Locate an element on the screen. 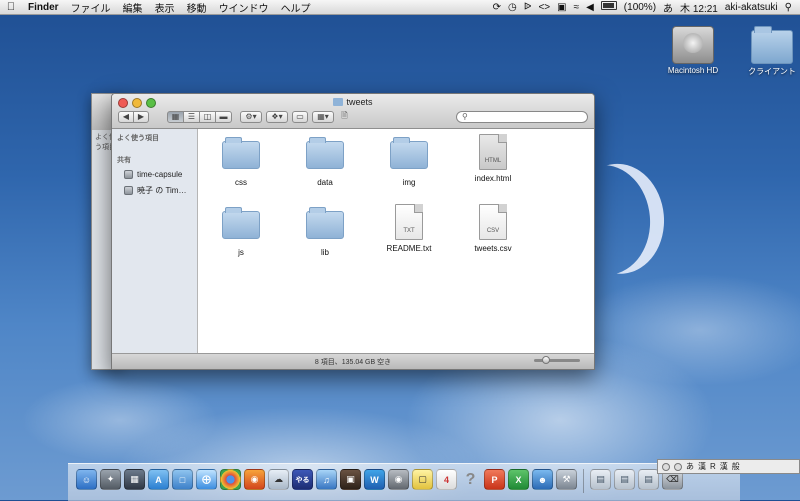 The width and height of the screenshot is (800, 501). stickies-dock-icon: ▢ is located at coordinates (422, 479).